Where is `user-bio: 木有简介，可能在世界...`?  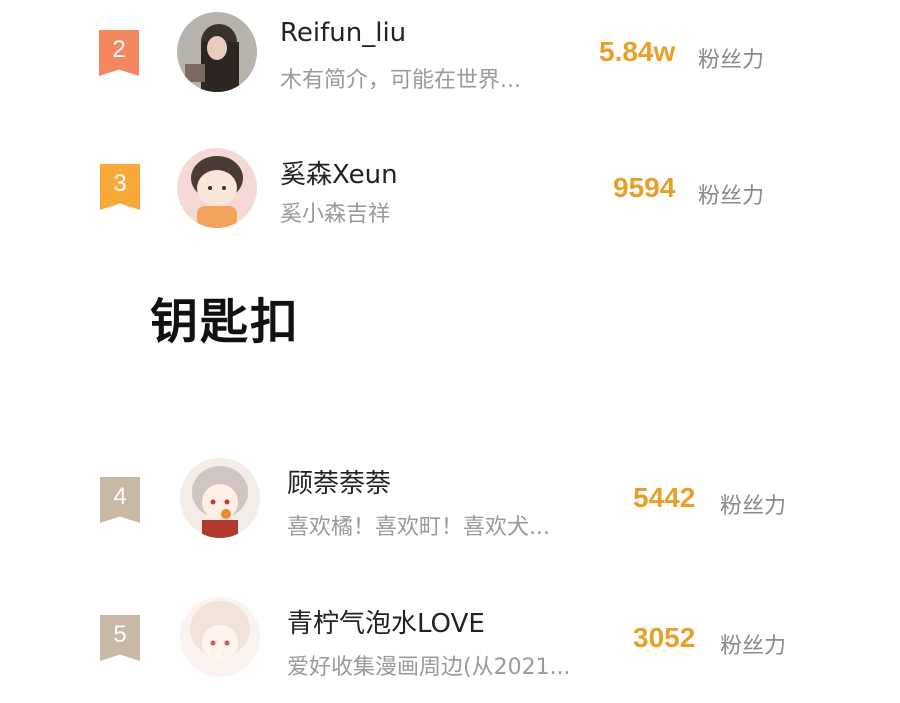 user-bio: 木有简介，可能在世界... is located at coordinates (400, 80).